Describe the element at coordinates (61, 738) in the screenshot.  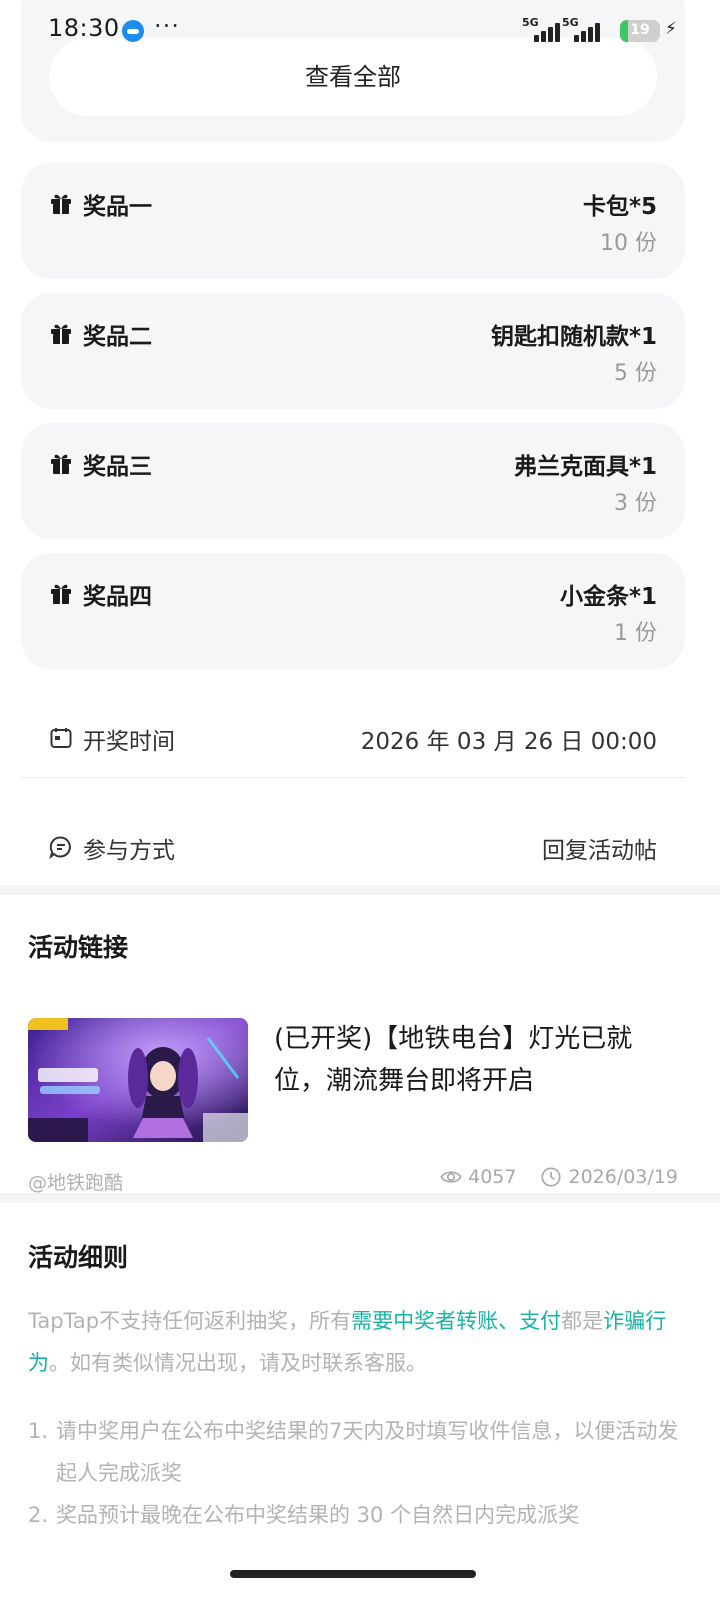
I see `calendar-icon` at that location.